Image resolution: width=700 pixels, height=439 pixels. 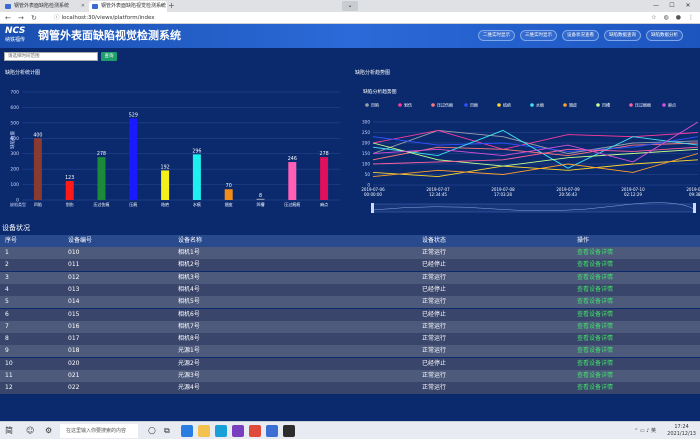 What do you see at coordinates (128, 6) in the screenshot?
I see `browser-tab-2: 钢管外表面缺陷视觉检测系统 ✕` at bounding box center [128, 6].